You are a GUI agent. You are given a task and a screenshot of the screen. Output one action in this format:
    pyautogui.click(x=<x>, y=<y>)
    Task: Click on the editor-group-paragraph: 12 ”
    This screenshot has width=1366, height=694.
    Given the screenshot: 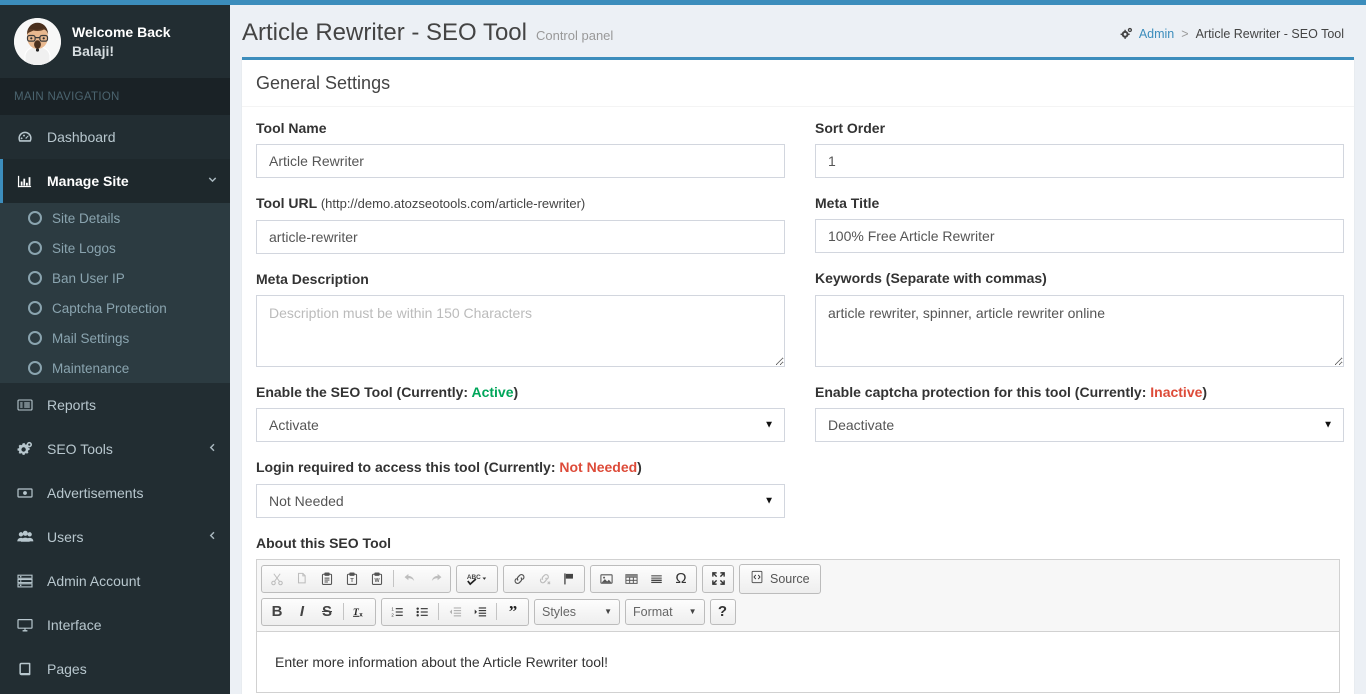 What is the action you would take?
    pyautogui.click(x=455, y=611)
    